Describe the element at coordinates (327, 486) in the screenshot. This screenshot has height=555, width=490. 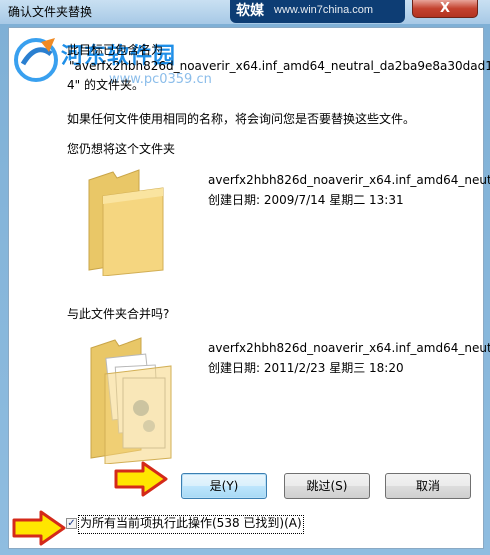
I see `skip-button: 跳过(S)` at that location.